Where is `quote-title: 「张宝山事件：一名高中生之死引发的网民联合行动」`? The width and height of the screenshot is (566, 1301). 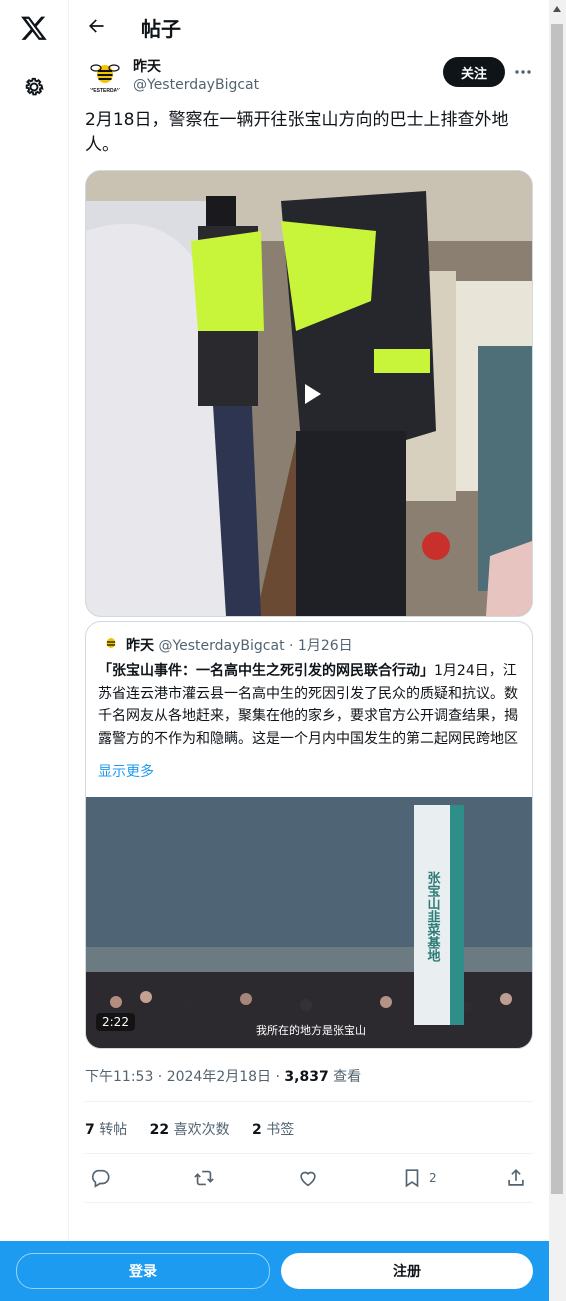 quote-title: 「张宝山事件：一名高中生之死引发的网民联合行动」 is located at coordinates (266, 671).